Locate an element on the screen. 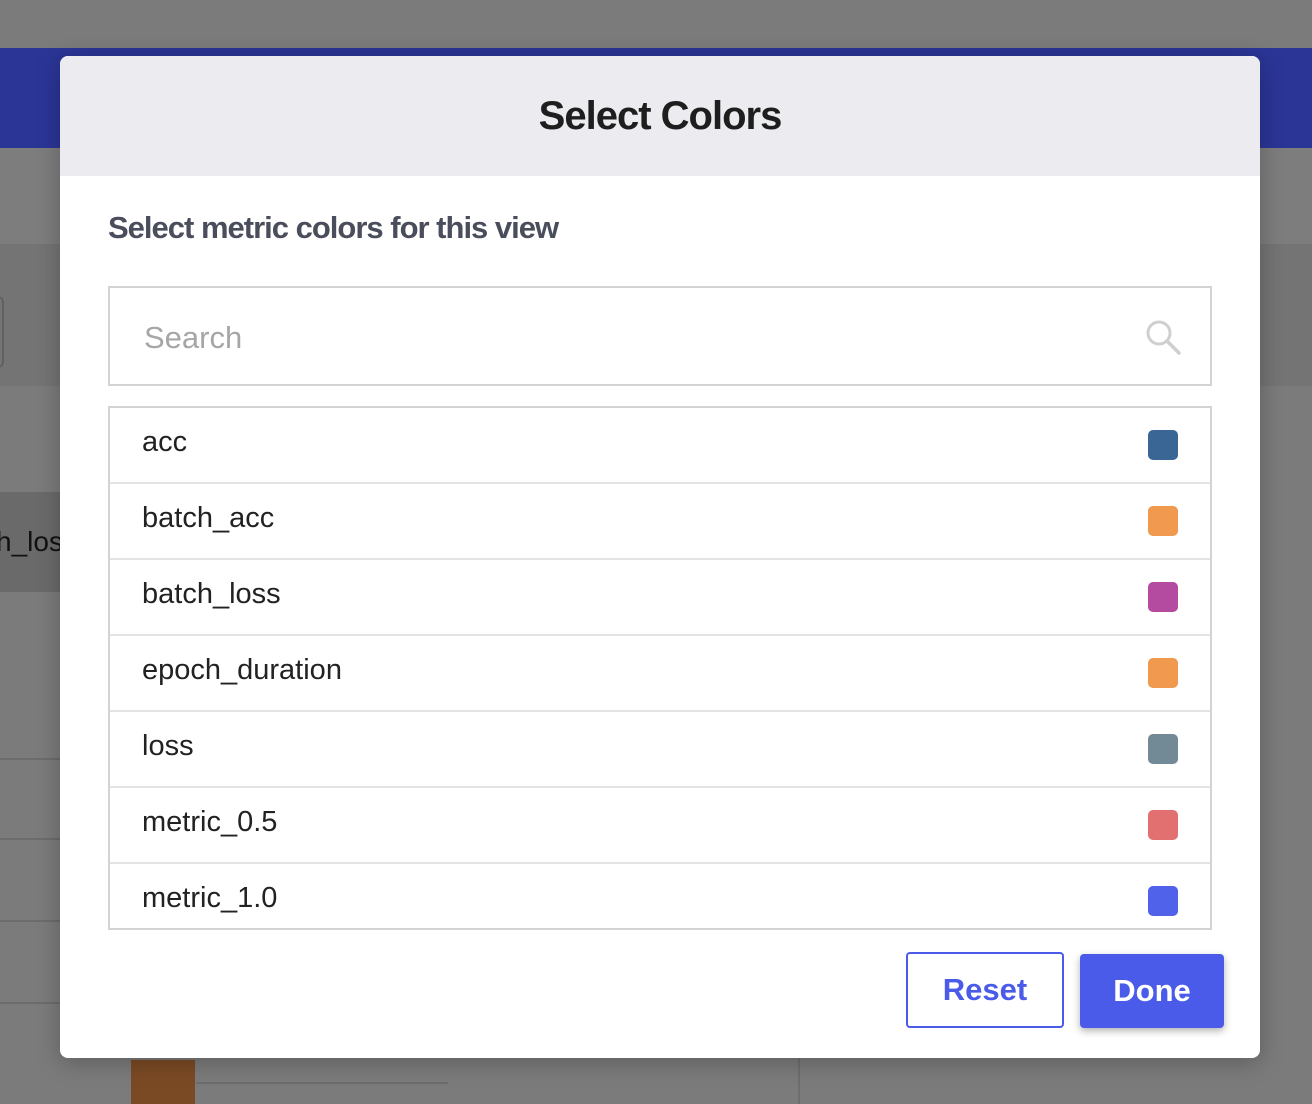 This screenshot has width=1312, height=1104. search-input is located at coordinates (624, 338).